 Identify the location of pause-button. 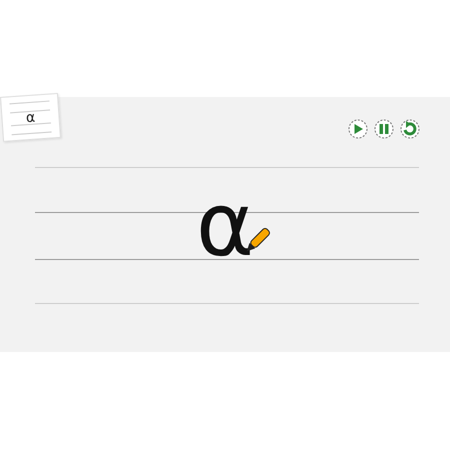
(384, 129).